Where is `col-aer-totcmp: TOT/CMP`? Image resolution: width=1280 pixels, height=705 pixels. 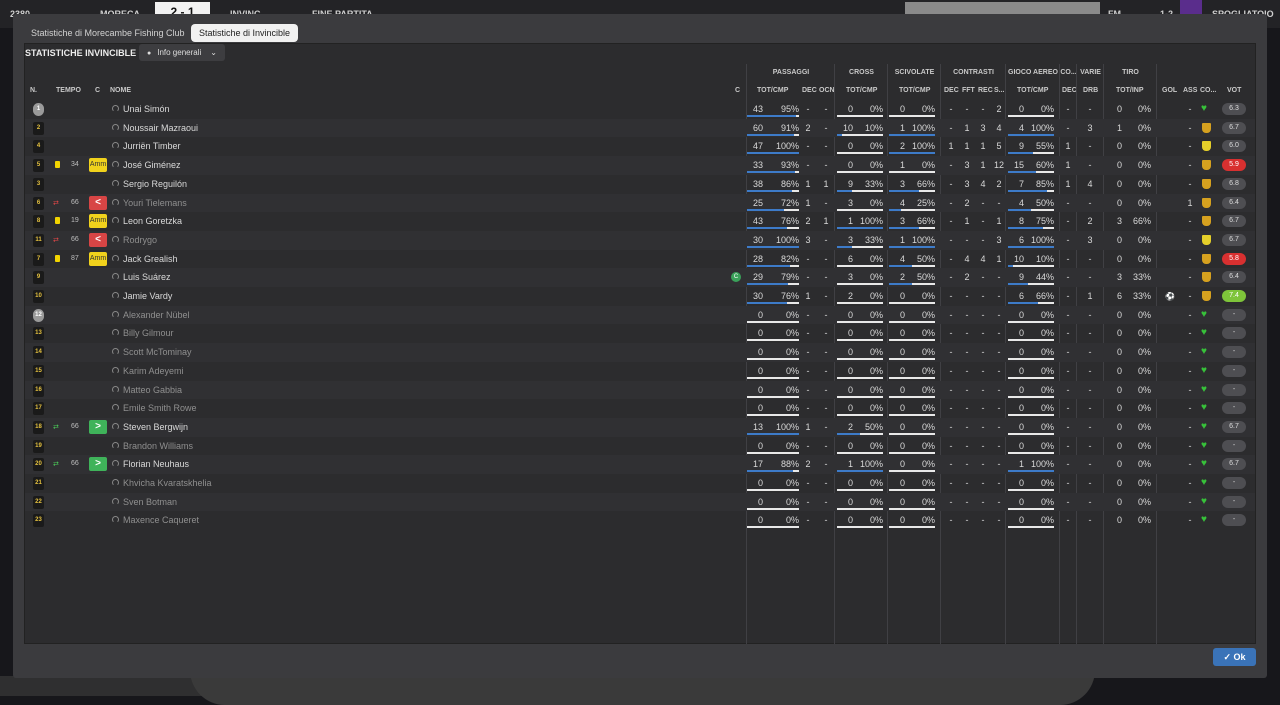
col-aer-totcmp: TOT/CMP is located at coordinates (1032, 90).